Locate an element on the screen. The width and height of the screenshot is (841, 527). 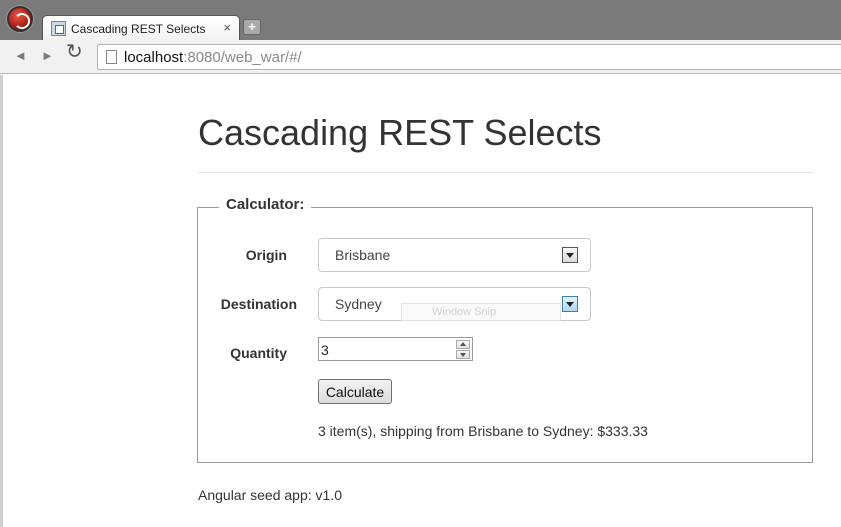
url-host: localhost is located at coordinates (154, 57).